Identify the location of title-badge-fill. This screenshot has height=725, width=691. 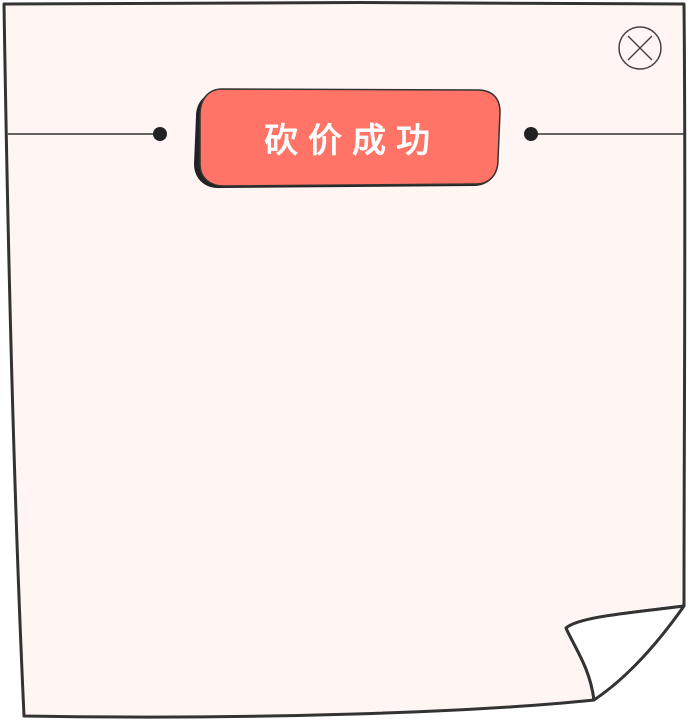
(350, 137).